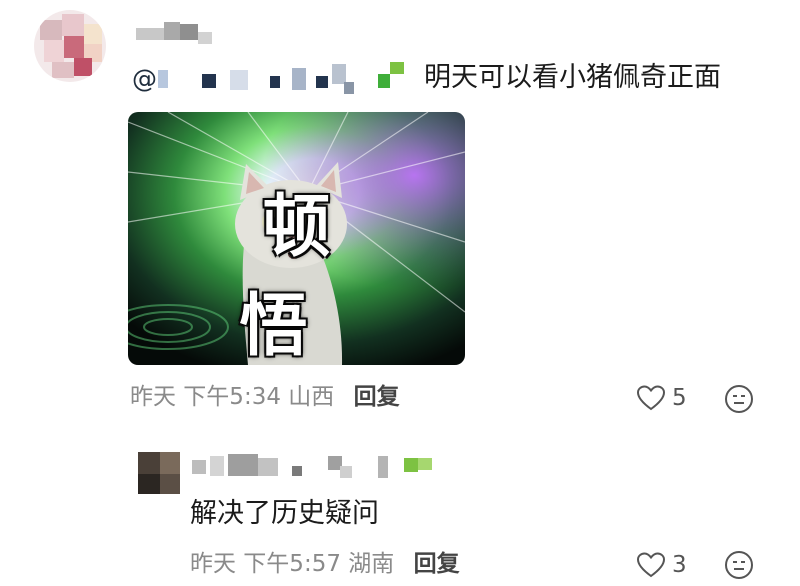  Describe the element at coordinates (205, 397) in the screenshot. I see `timestamp: 昨天 下午5:34` at that location.